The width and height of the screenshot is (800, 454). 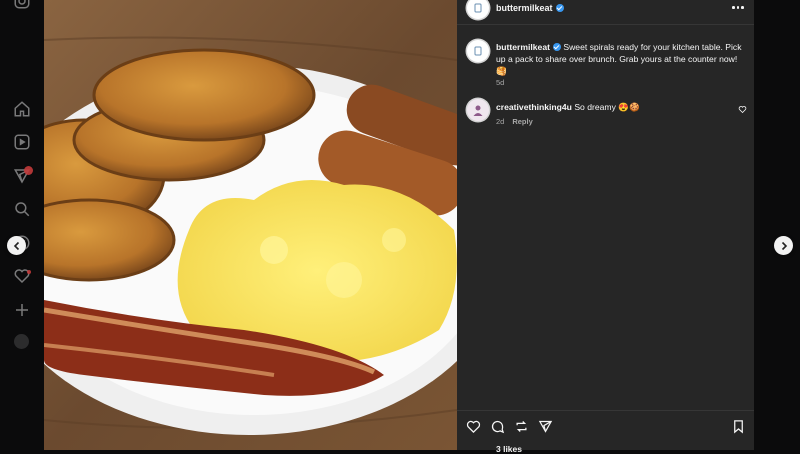 What do you see at coordinates (28, 170) in the screenshot?
I see `messages-badge` at bounding box center [28, 170].